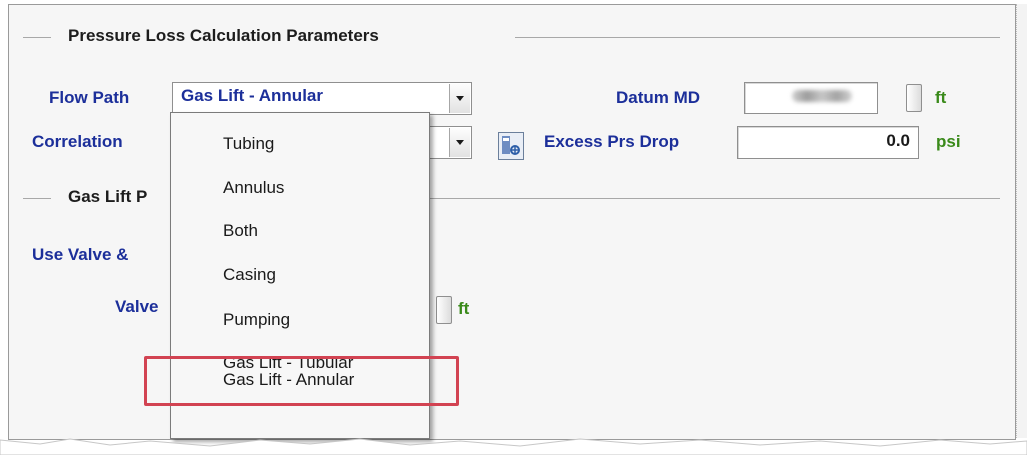 The width and height of the screenshot is (1027, 455). Describe the element at coordinates (137, 306) in the screenshot. I see `valve-label: Valve` at that location.